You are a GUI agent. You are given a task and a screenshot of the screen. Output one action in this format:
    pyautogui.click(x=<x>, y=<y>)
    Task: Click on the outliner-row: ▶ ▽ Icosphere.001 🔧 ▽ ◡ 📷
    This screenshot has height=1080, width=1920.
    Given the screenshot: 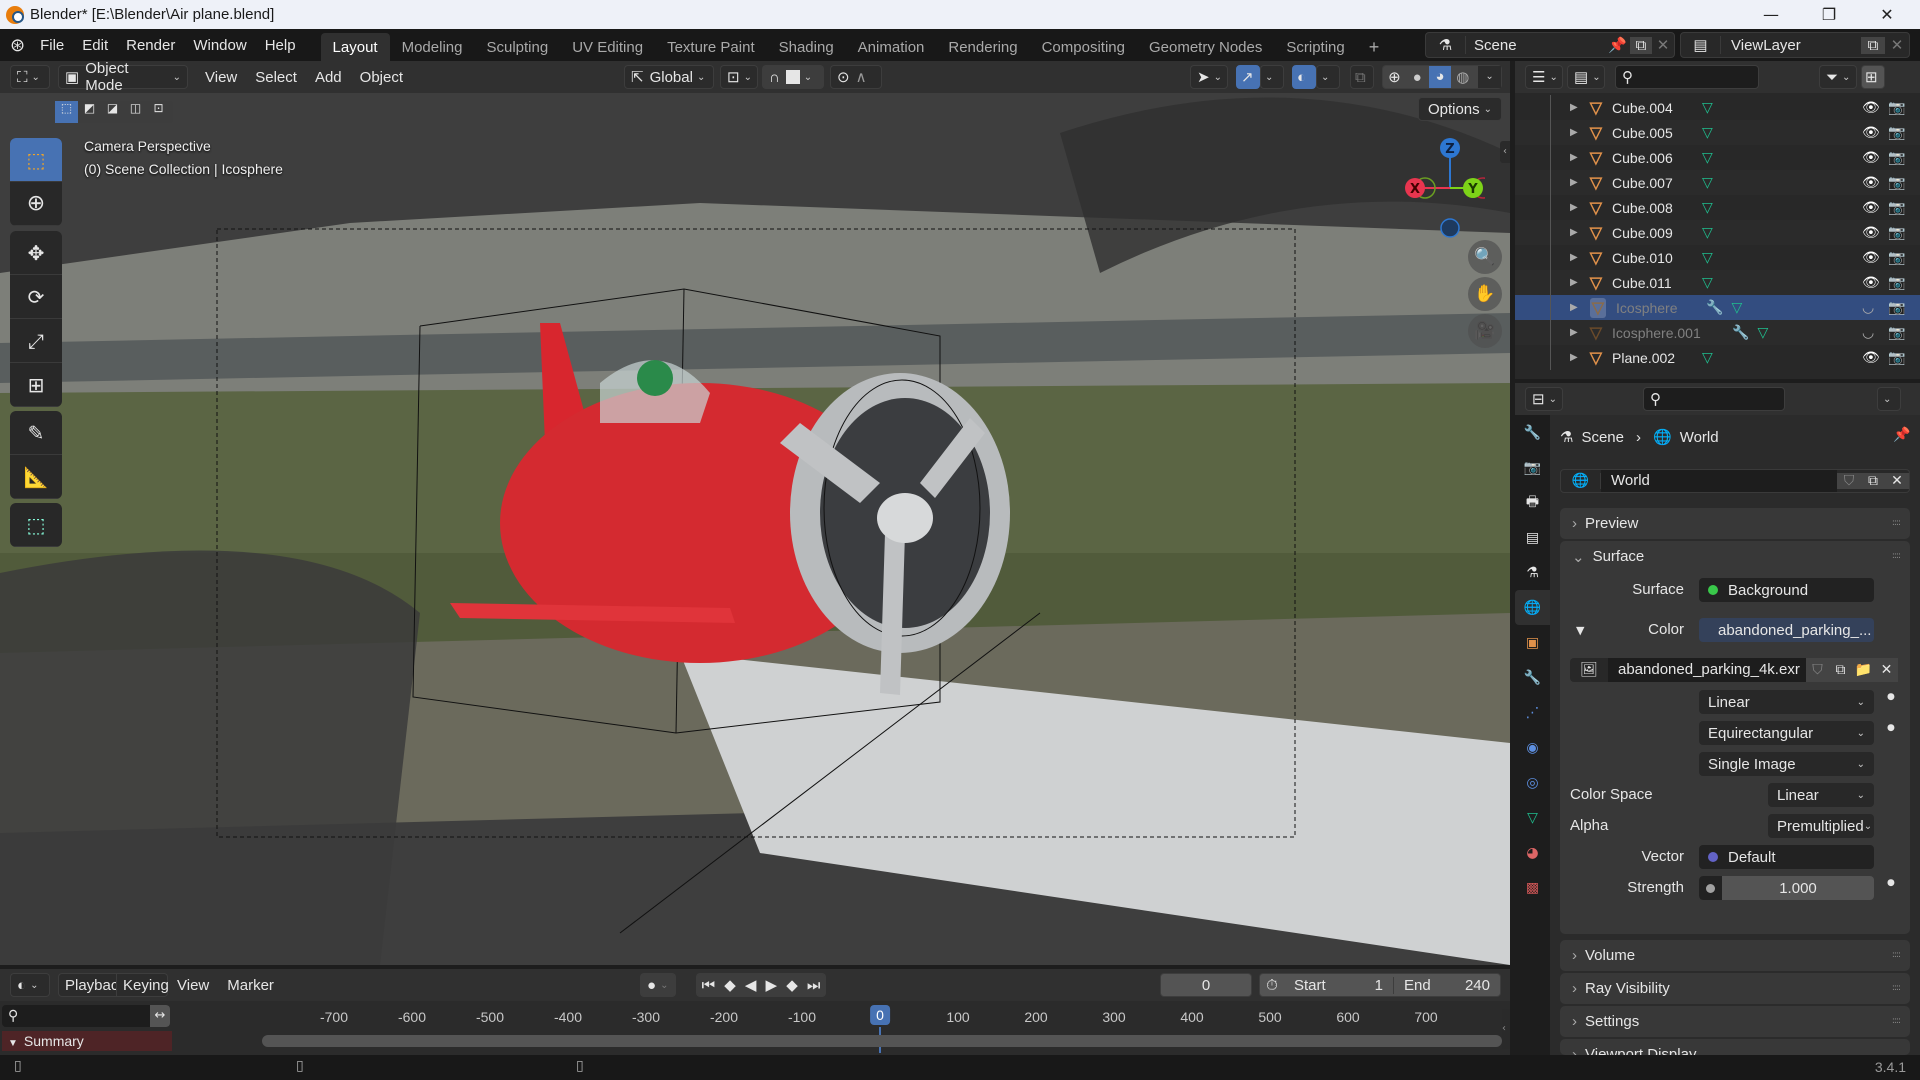 What is the action you would take?
    pyautogui.click(x=1717, y=332)
    